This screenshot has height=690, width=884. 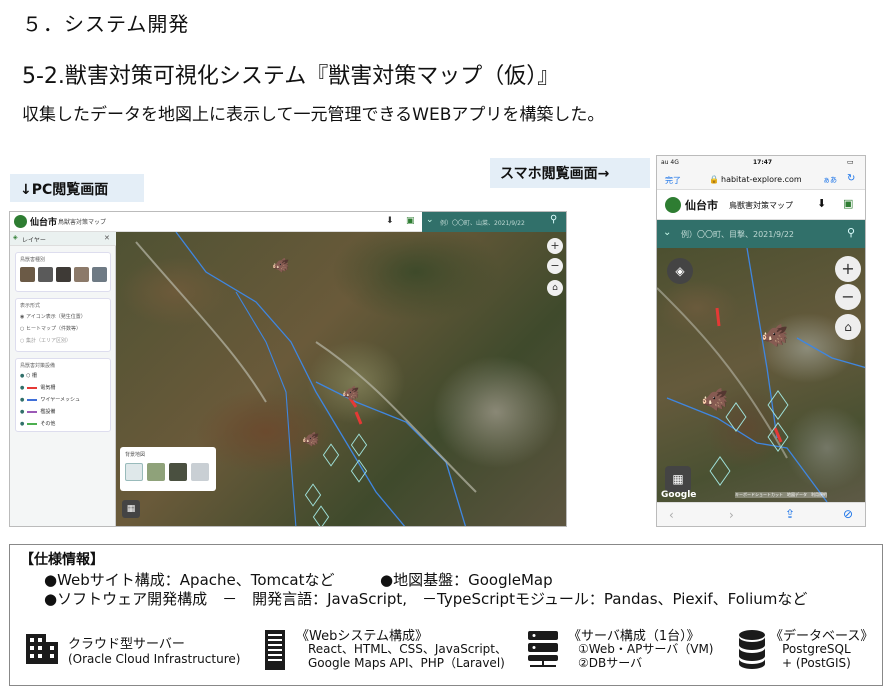 What do you see at coordinates (34, 376) in the screenshot?
I see `facility-label: 柵` at bounding box center [34, 376].